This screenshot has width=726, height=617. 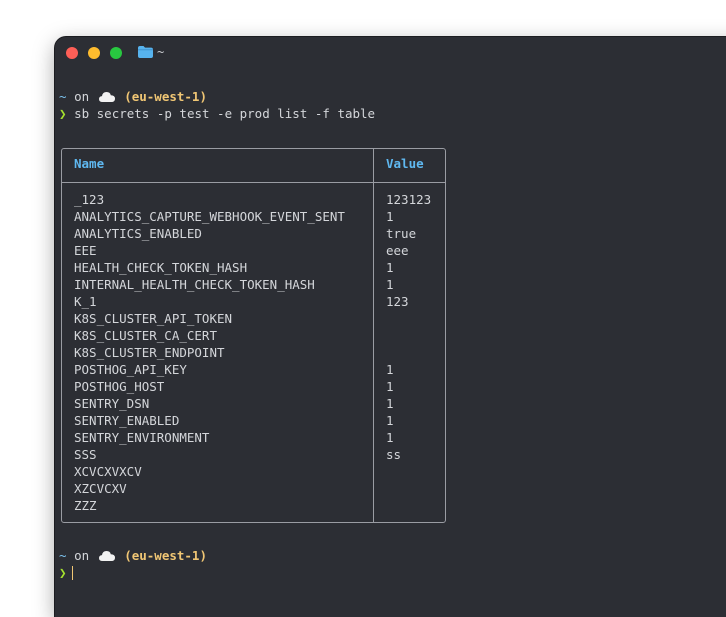 What do you see at coordinates (253, 505) in the screenshot?
I see `table-row: ZZZ` at bounding box center [253, 505].